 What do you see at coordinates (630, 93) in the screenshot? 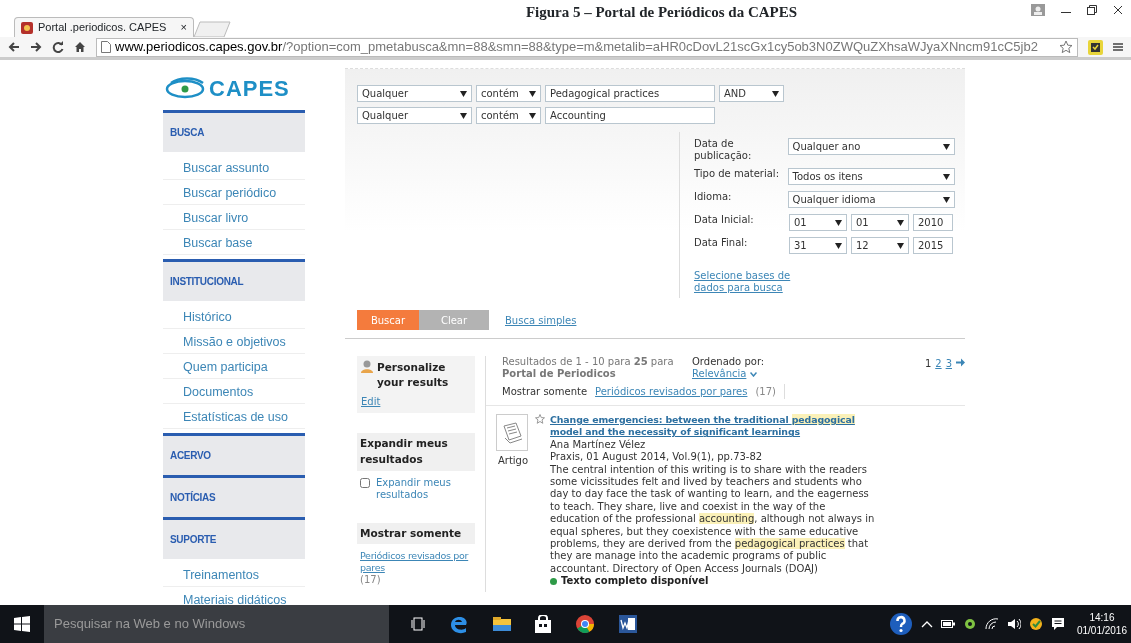
I see `input-field: Pedagogical practices` at bounding box center [630, 93].